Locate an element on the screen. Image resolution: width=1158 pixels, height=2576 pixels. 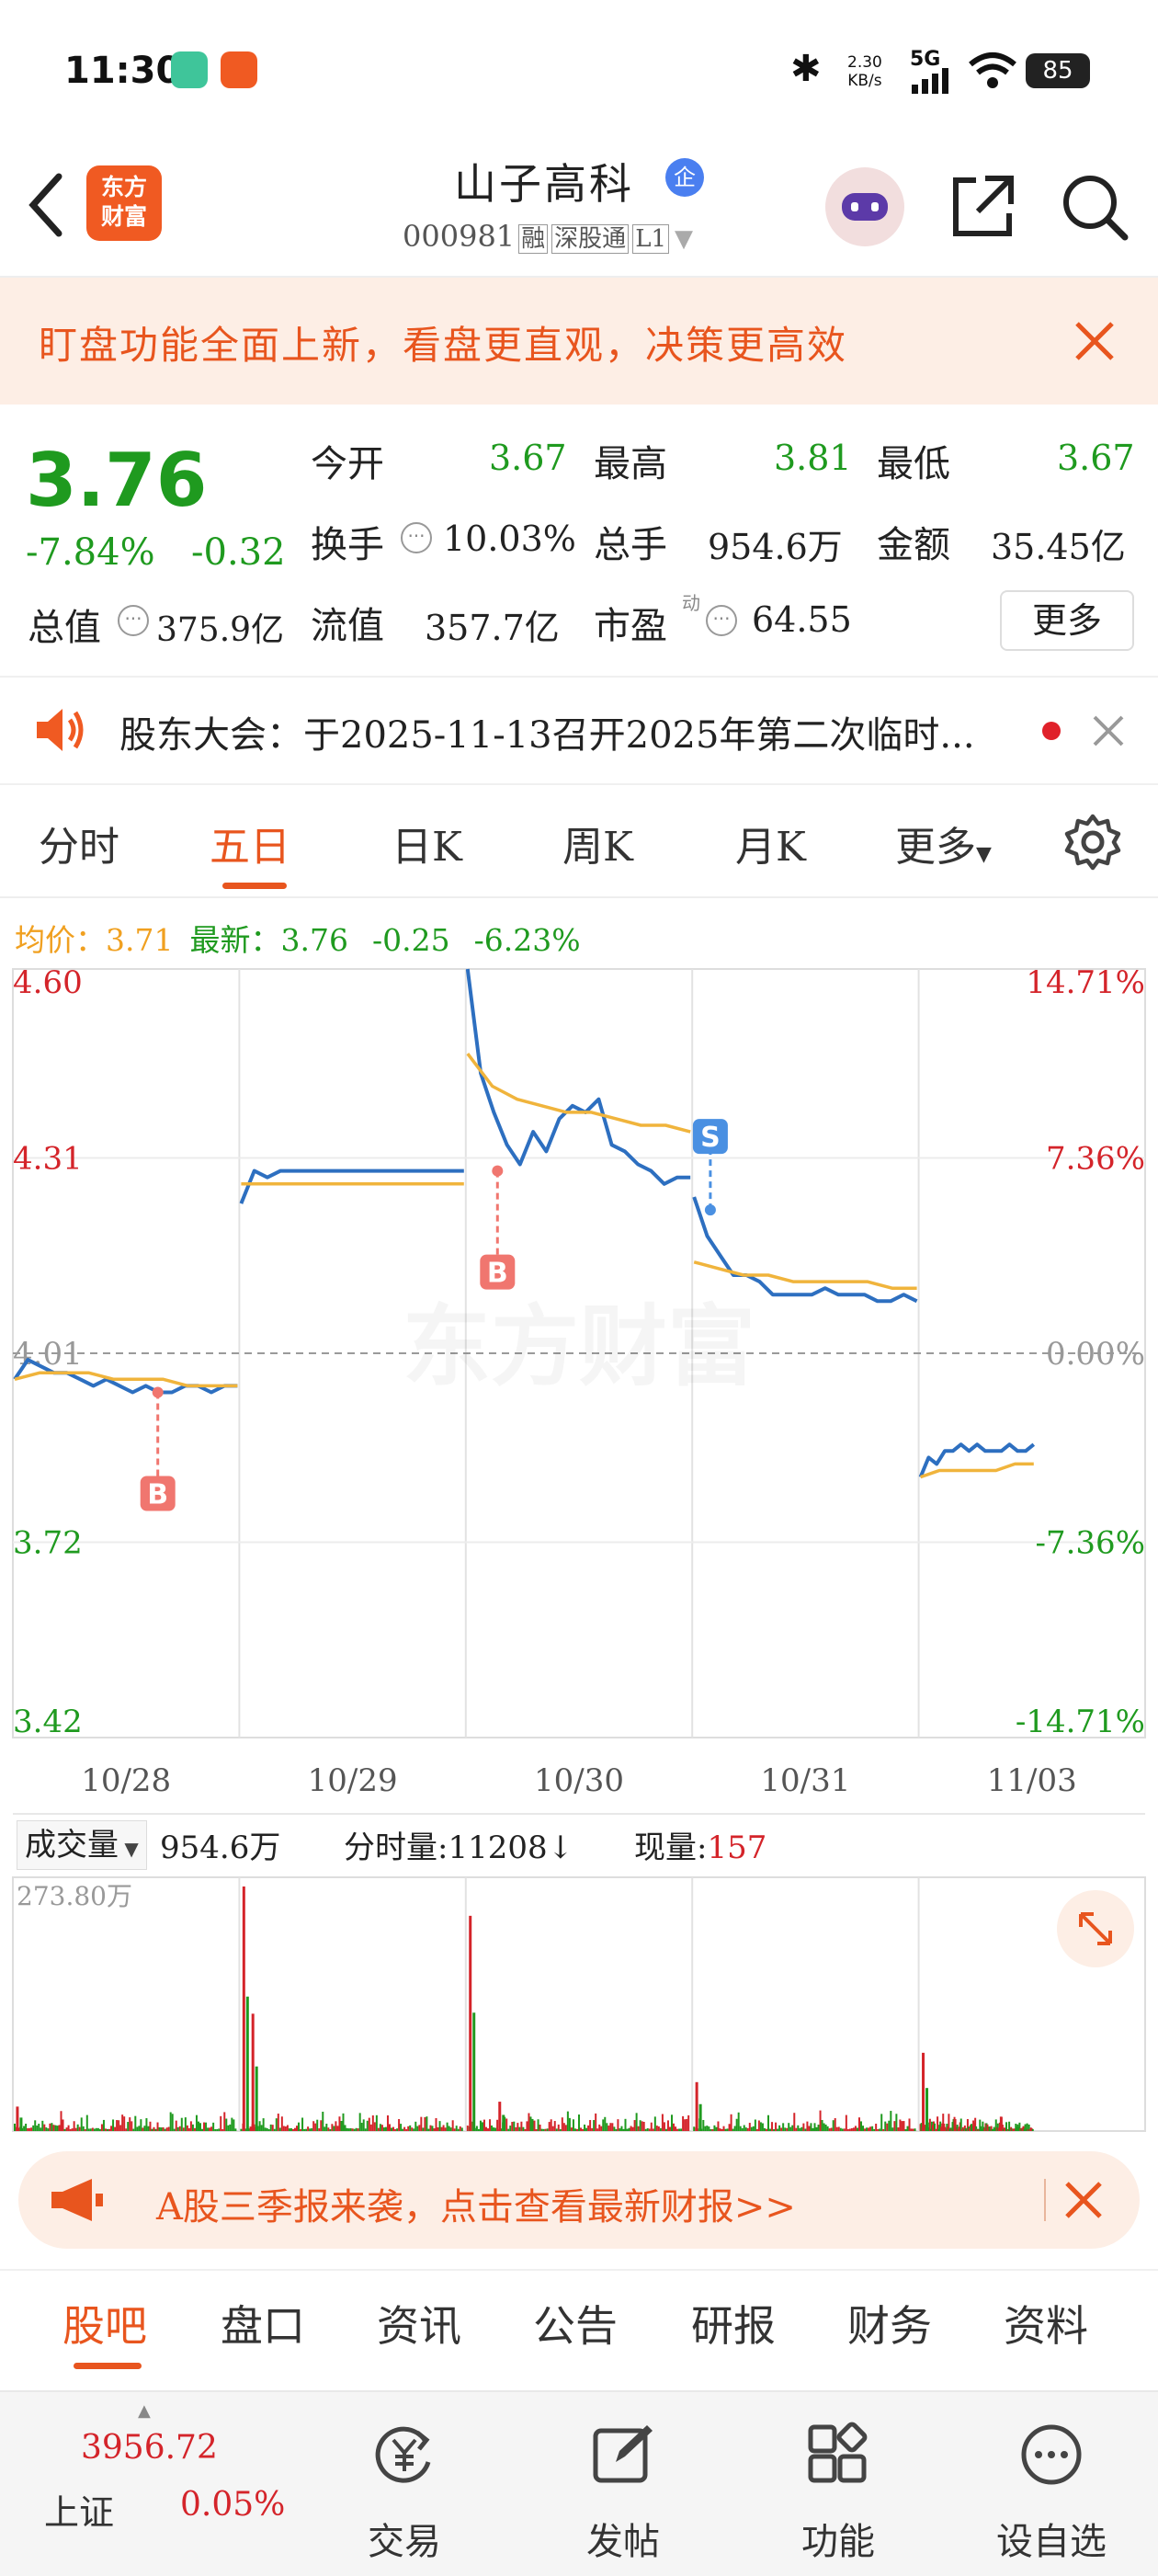
nav-post: 发帖 is located at coordinates (623, 2484).